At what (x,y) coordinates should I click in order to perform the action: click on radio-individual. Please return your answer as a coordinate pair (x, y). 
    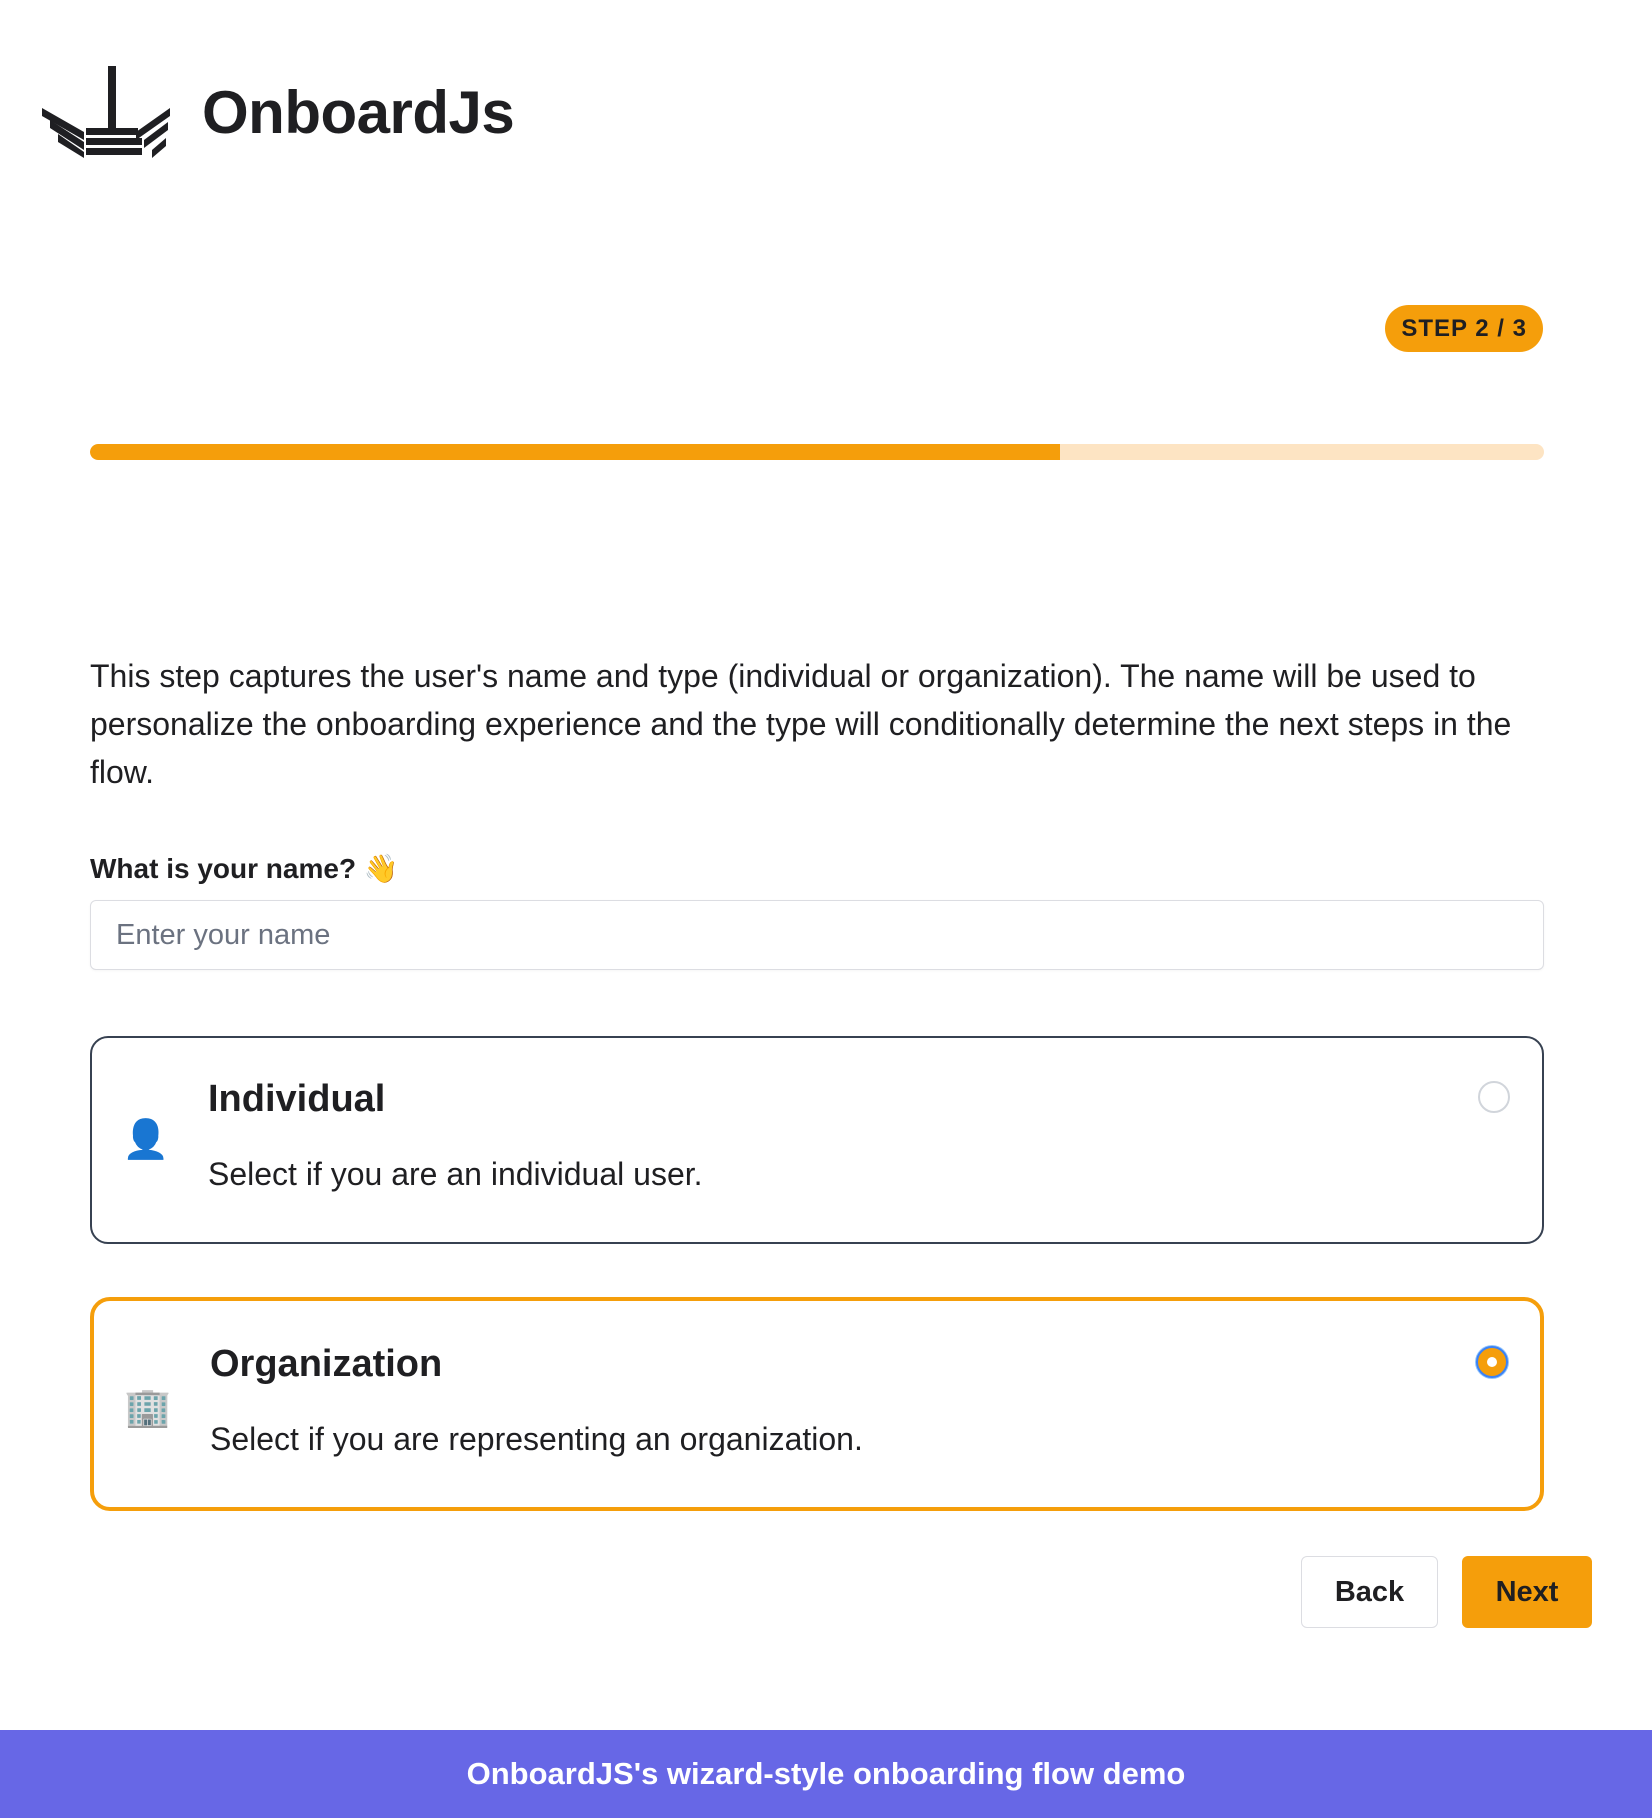
    Looking at the image, I should click on (1494, 1097).